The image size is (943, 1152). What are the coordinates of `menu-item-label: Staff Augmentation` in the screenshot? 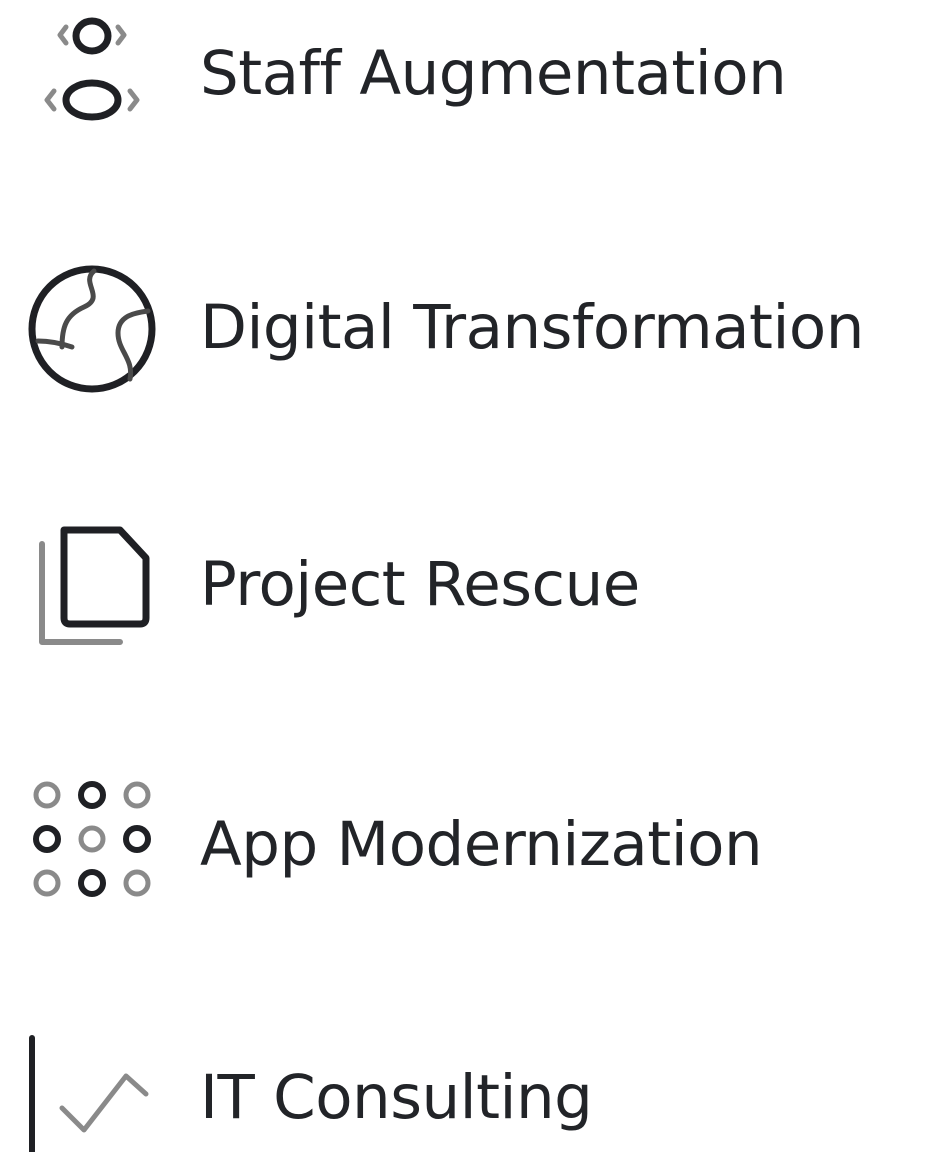 It's located at (493, 73).